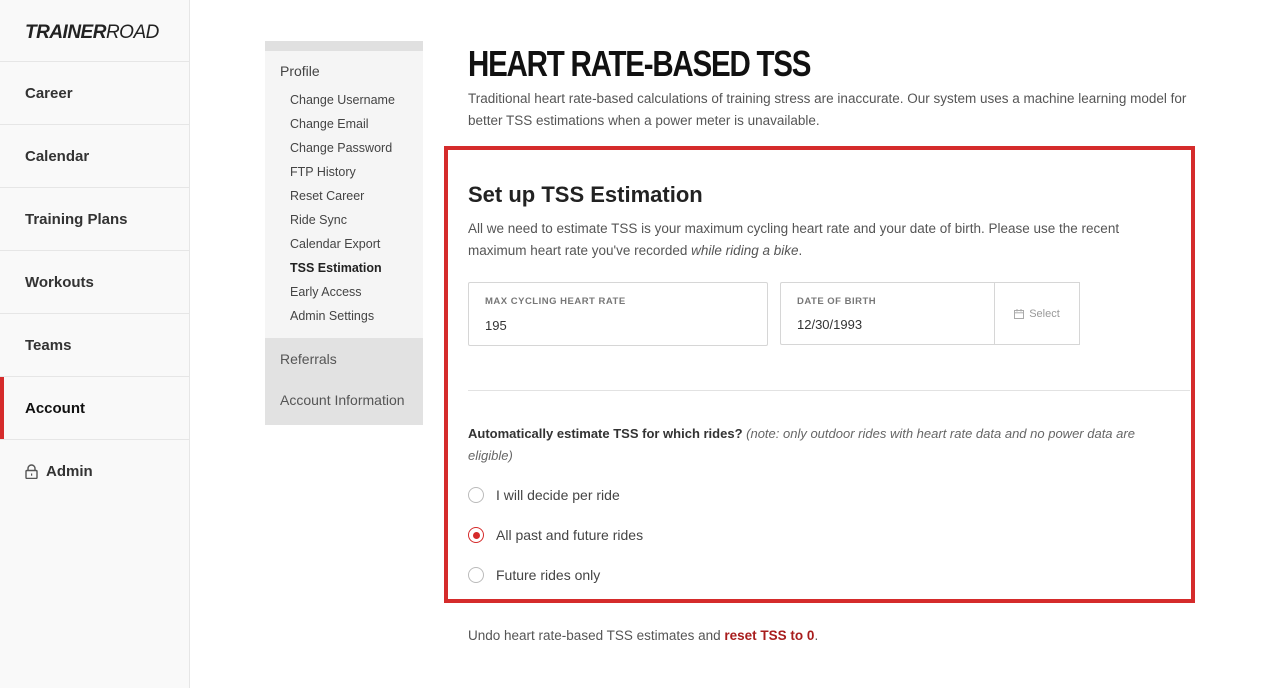 The height and width of the screenshot is (688, 1278). I want to click on subnav-link-change-username: Change Username, so click(351, 100).